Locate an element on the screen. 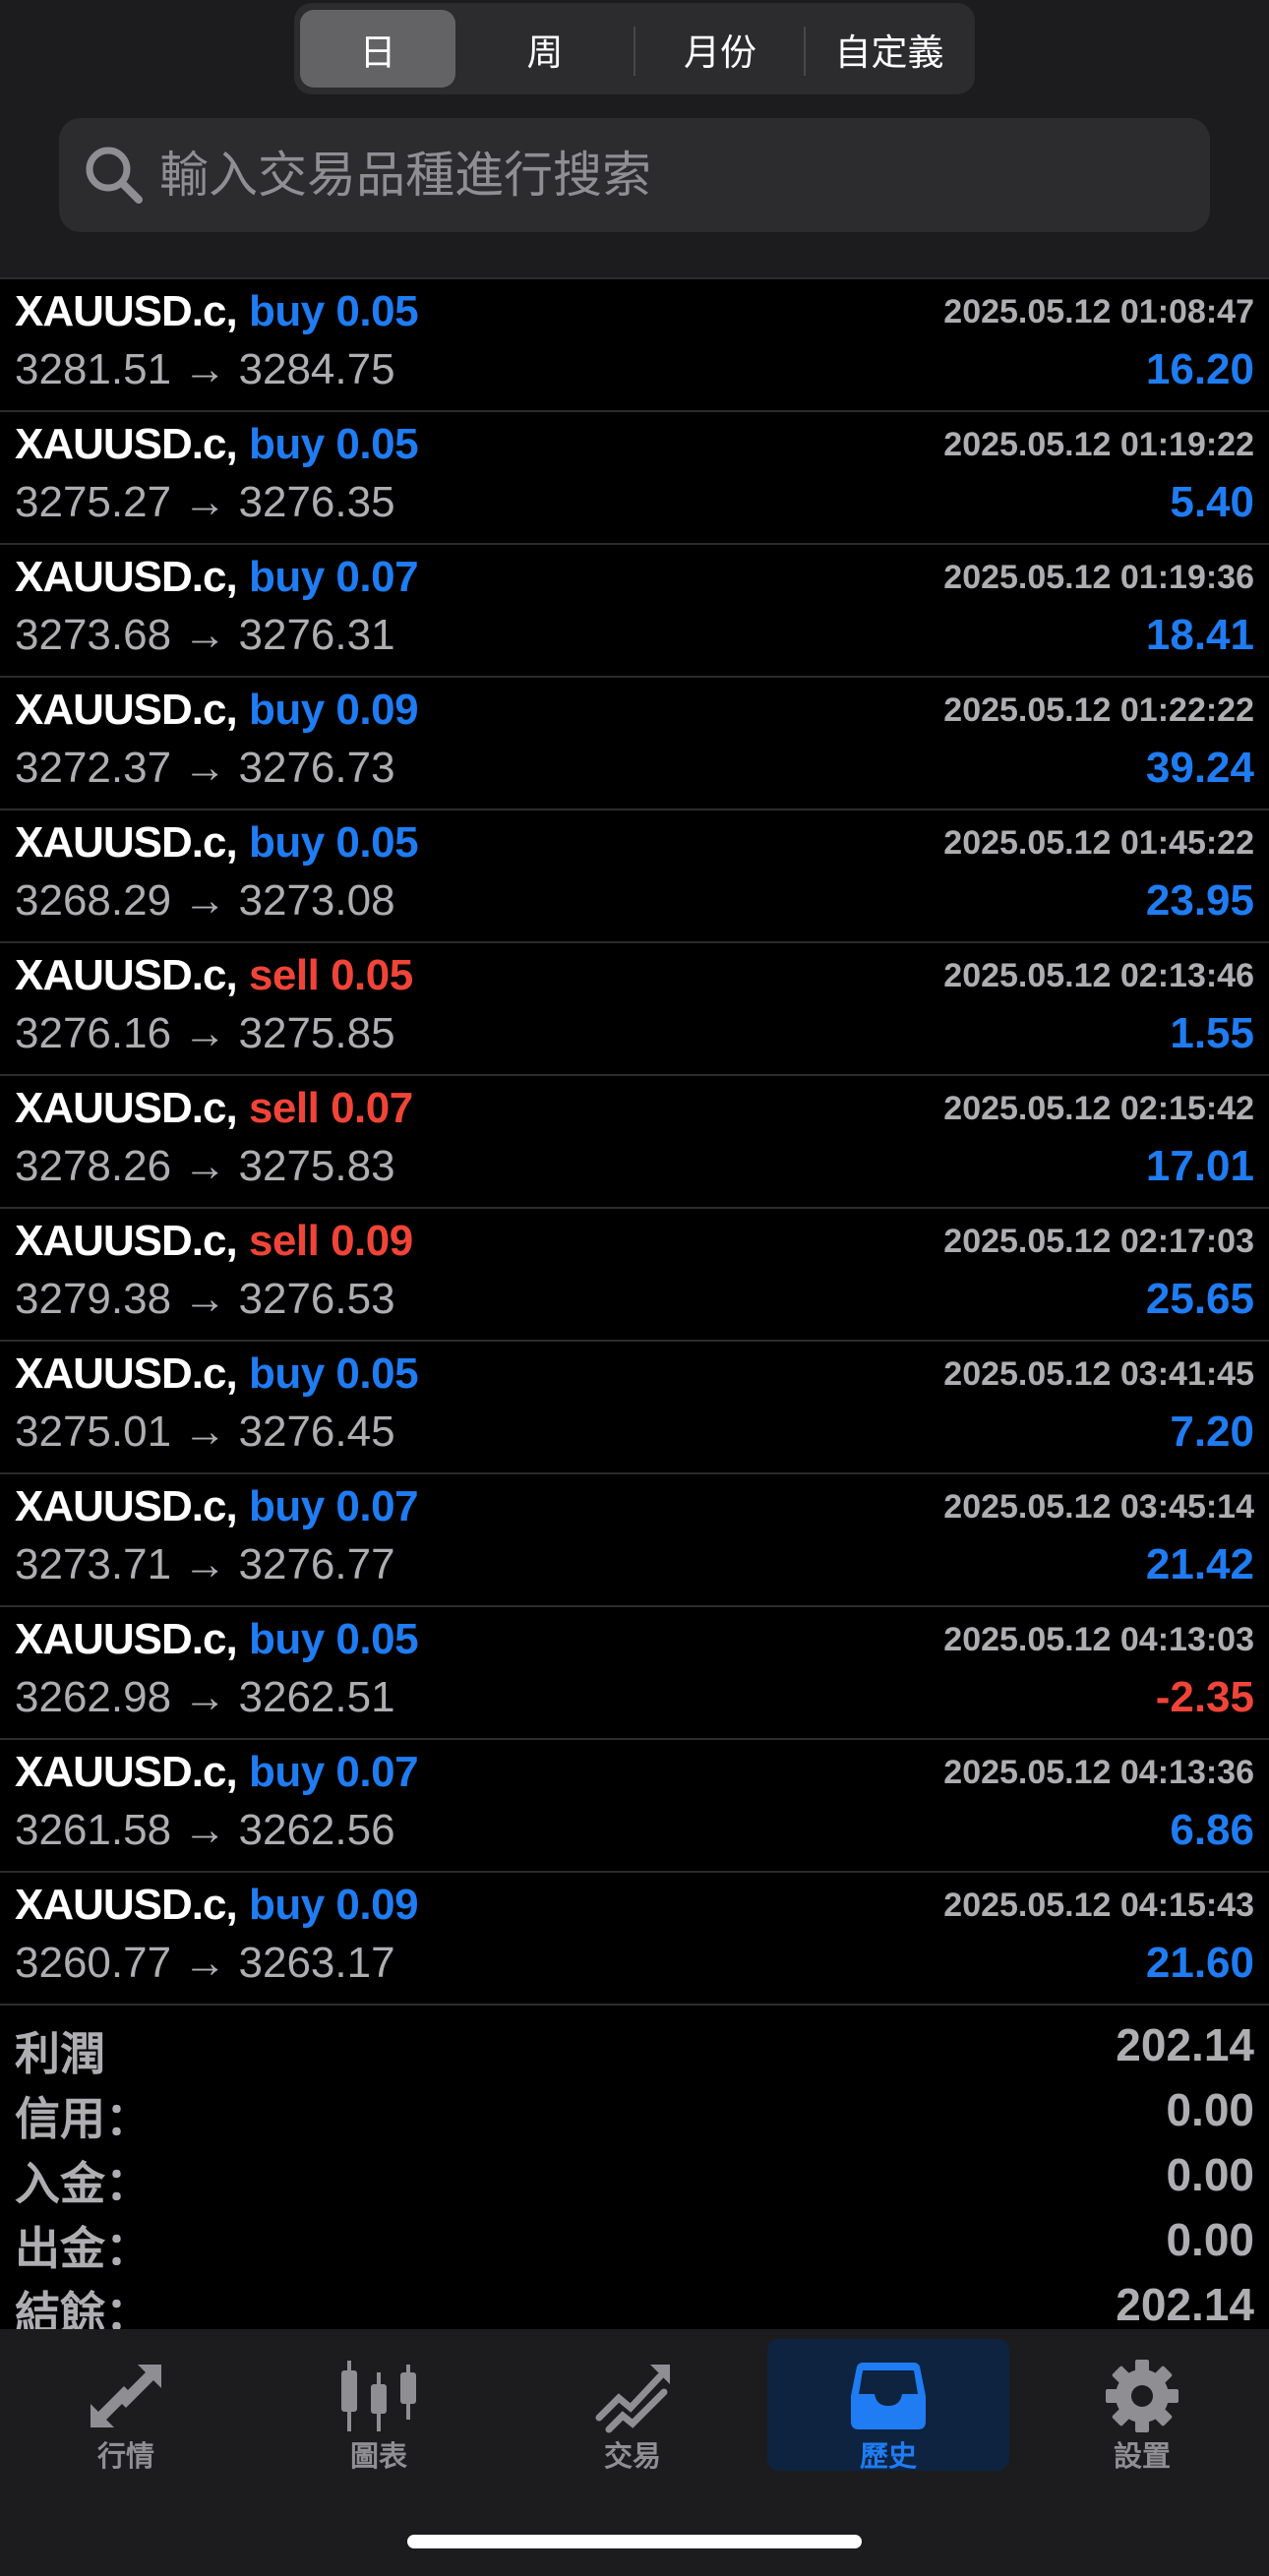 The width and height of the screenshot is (1269, 2576). segment-custom: 自定義 is located at coordinates (889, 49).